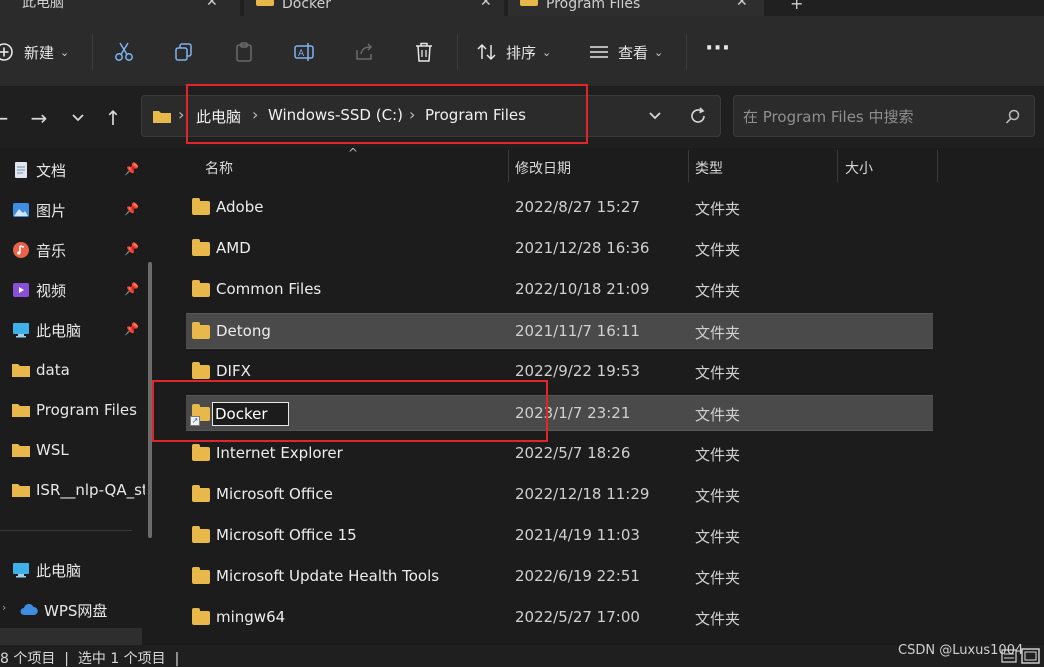 Image resolution: width=1044 pixels, height=667 pixels. I want to click on sort-ascending-icon: ^, so click(353, 153).